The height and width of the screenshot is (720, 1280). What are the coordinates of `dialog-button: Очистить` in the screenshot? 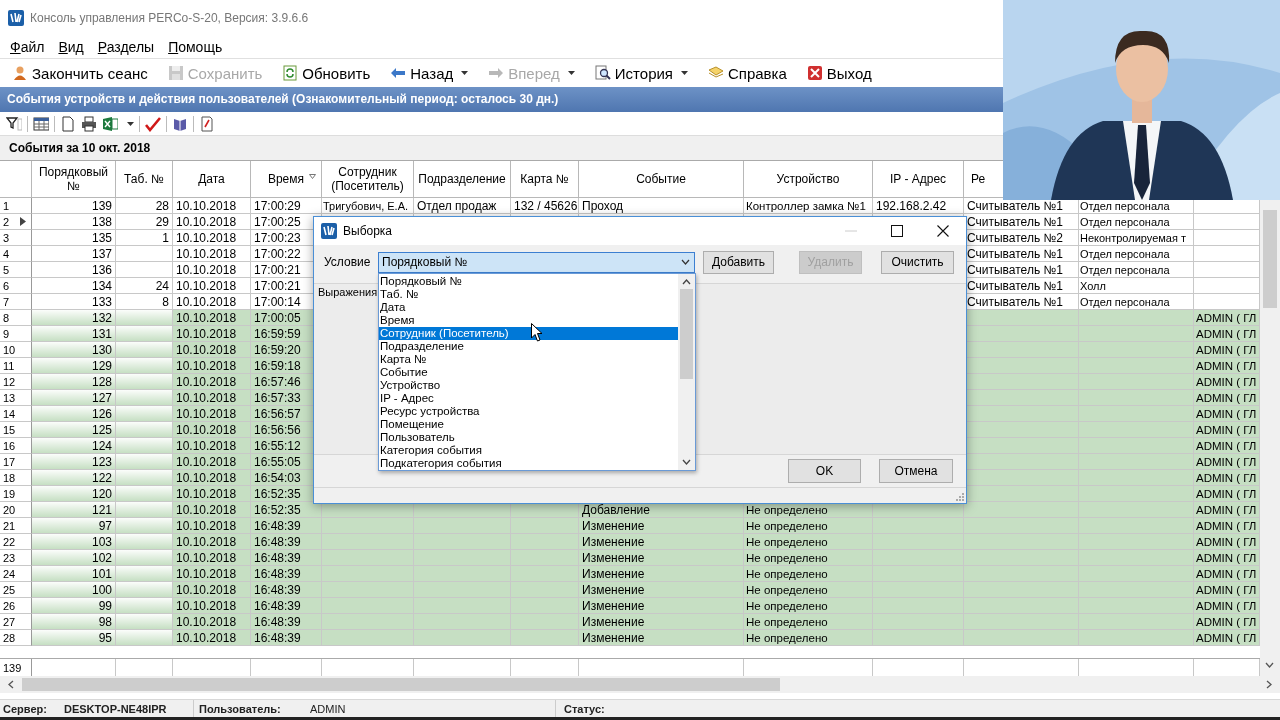 It's located at (917, 262).